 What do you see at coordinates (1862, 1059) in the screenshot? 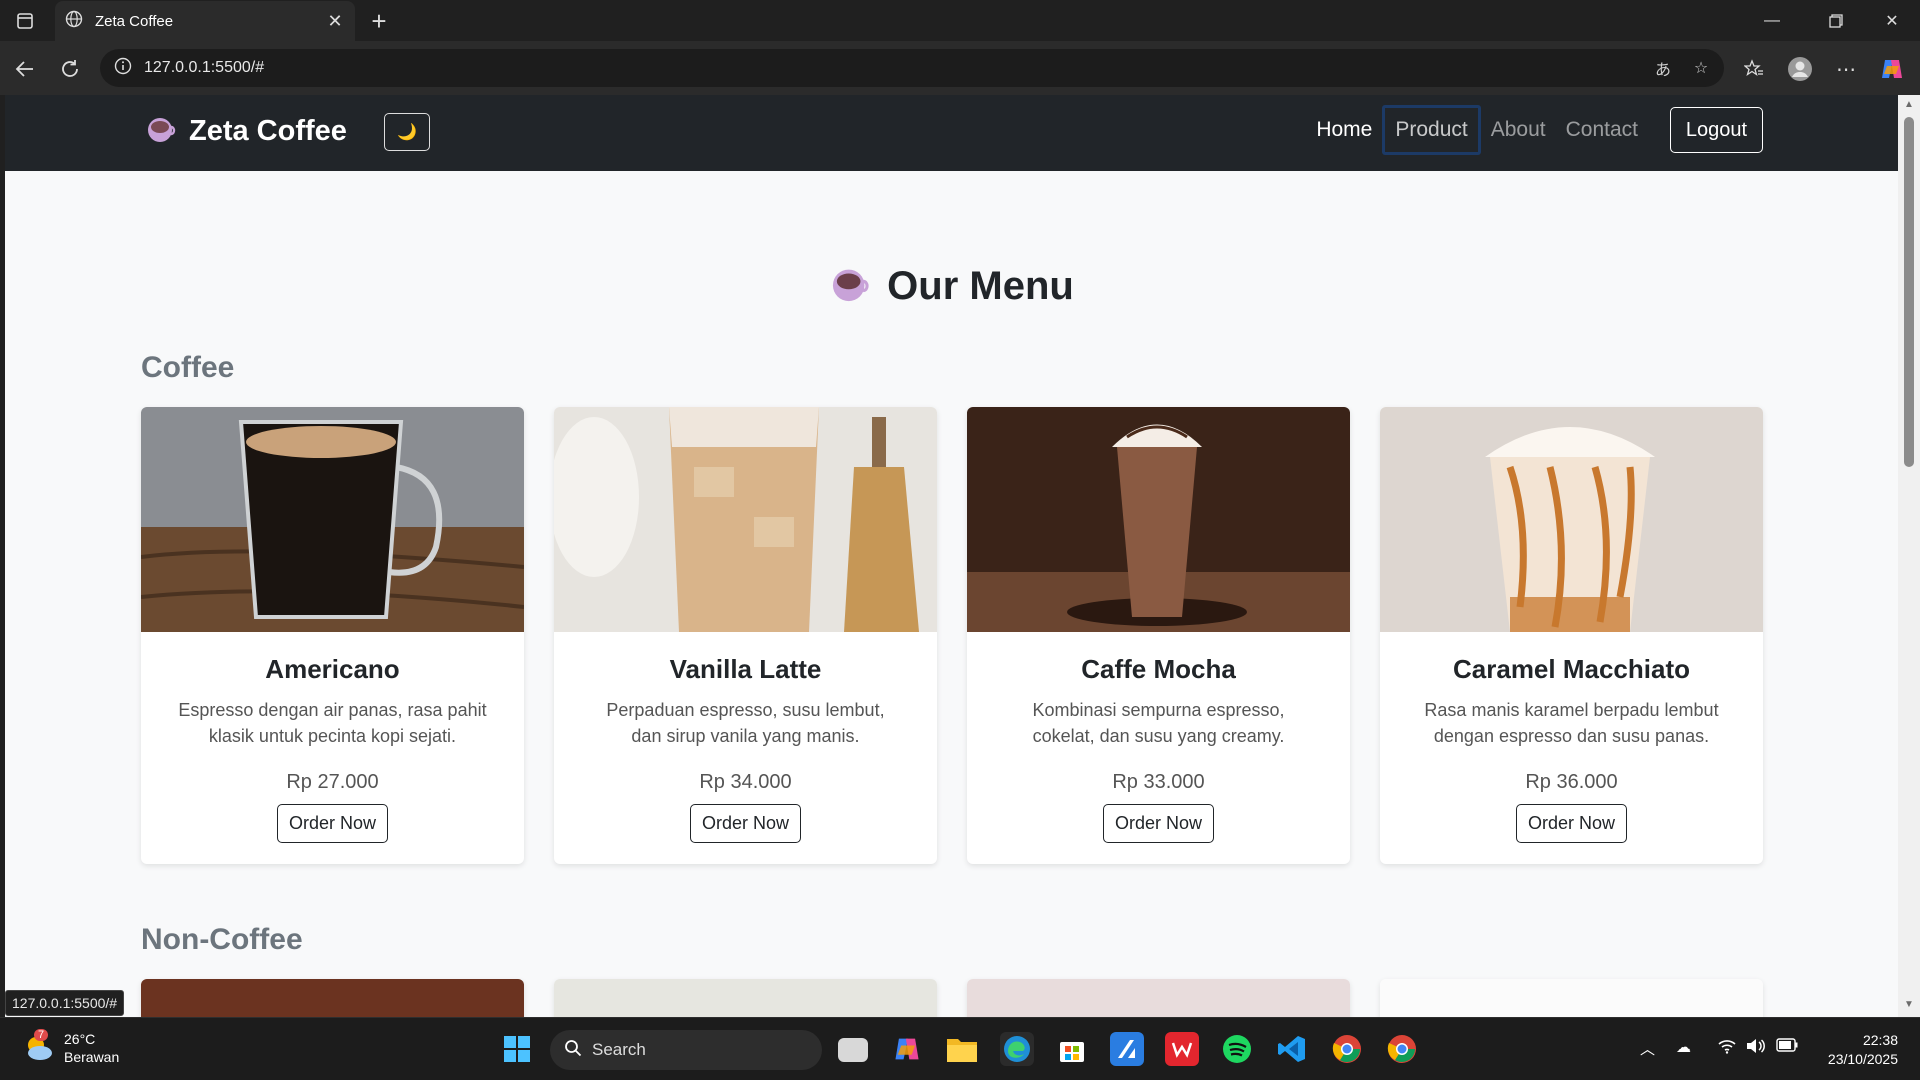
I see `clock-date: 23/10/2025` at bounding box center [1862, 1059].